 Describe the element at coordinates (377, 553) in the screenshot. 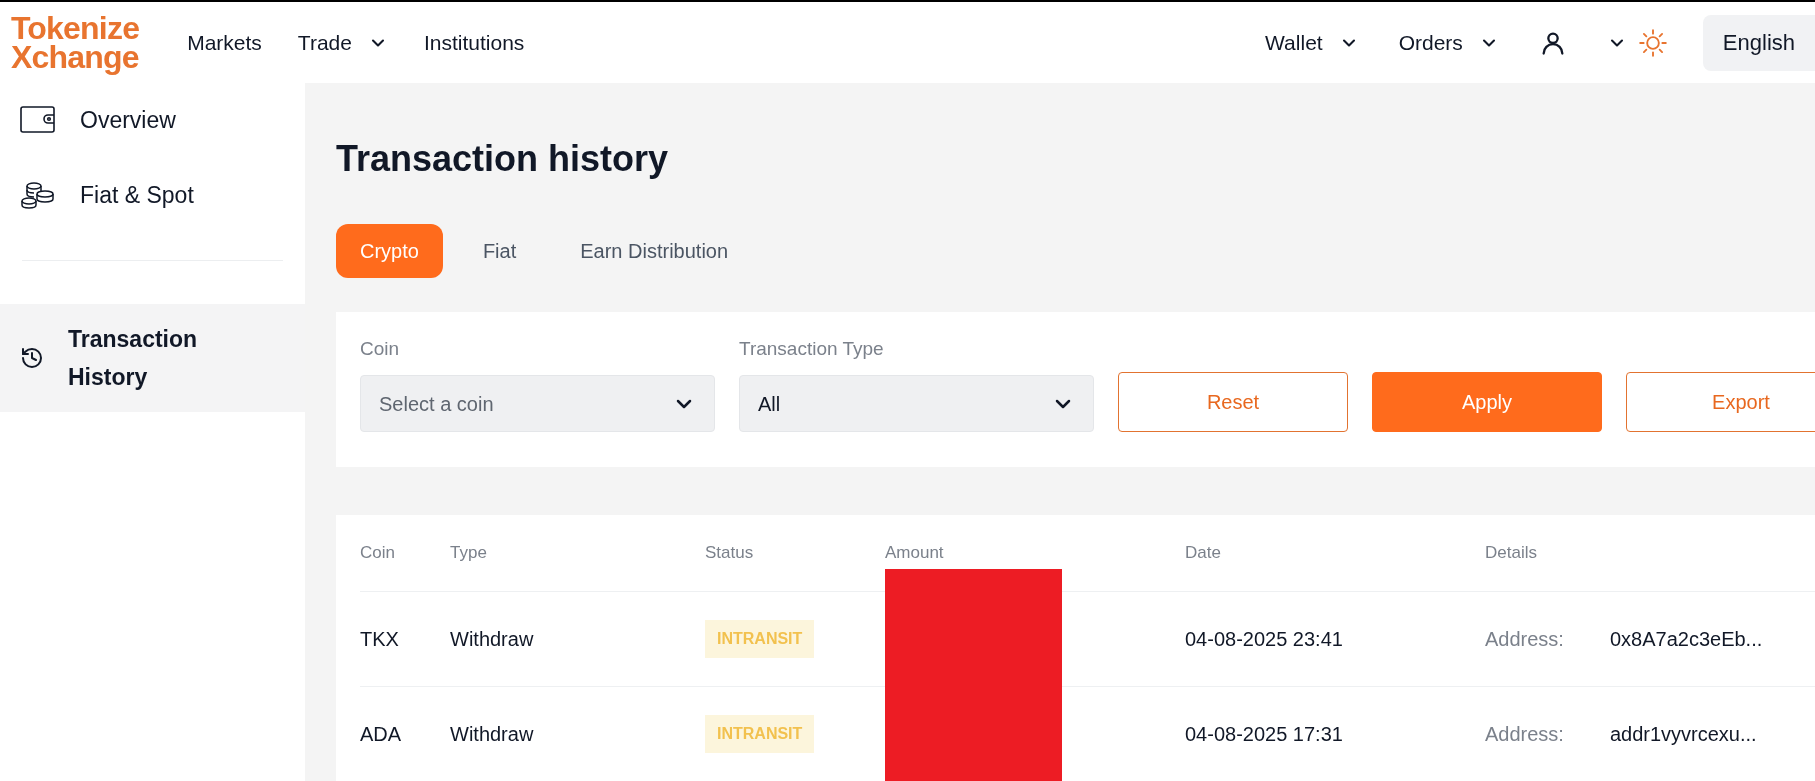

I see `column-header: Coin` at that location.